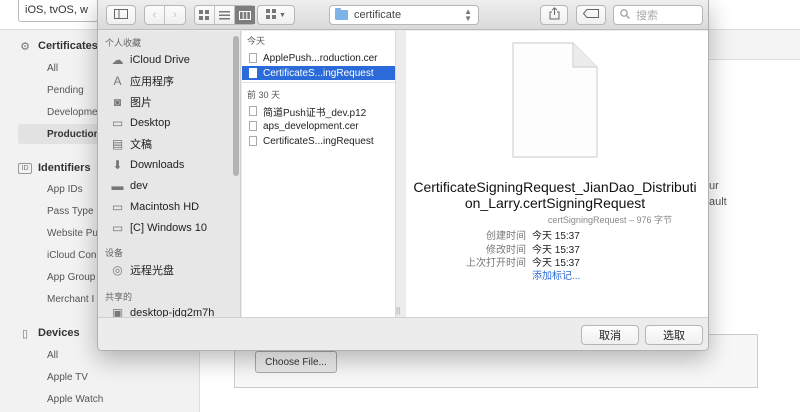 The width and height of the screenshot is (800, 412). Describe the element at coordinates (403, 333) in the screenshot. I see `dialog-footer: 取消 选取` at that location.